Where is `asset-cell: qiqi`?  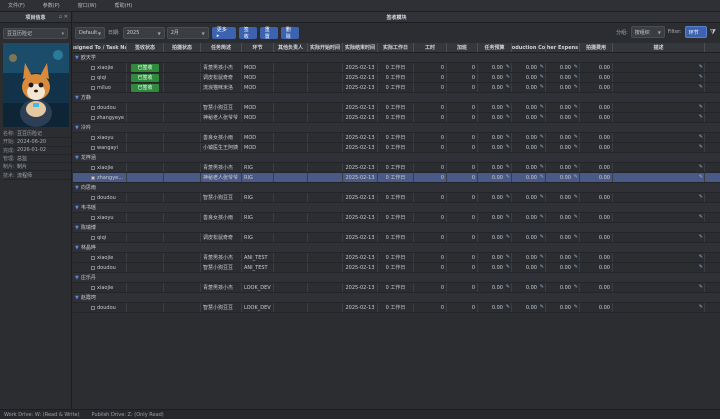 asset-cell: qiqi is located at coordinates (100, 77).